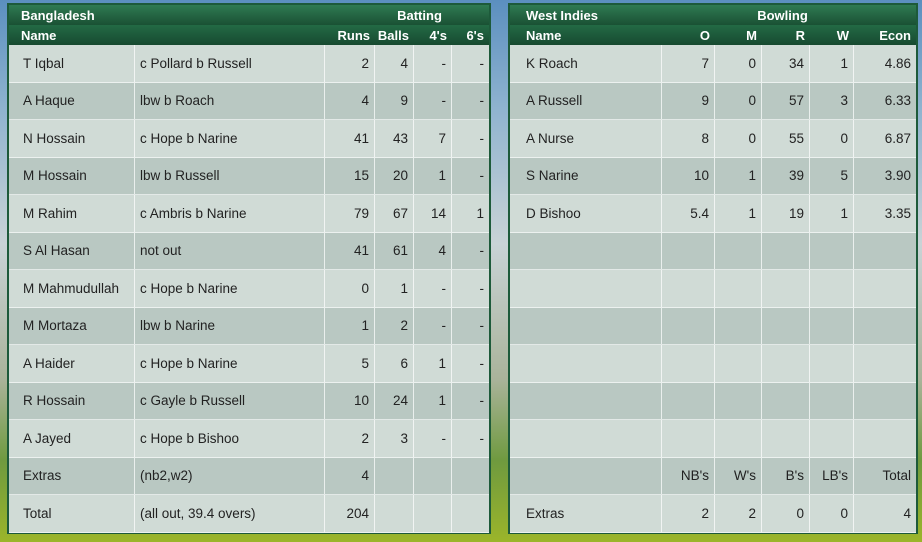 The height and width of the screenshot is (542, 922). Describe the element at coordinates (480, 213) in the screenshot. I see `batter-sixes: 1` at that location.